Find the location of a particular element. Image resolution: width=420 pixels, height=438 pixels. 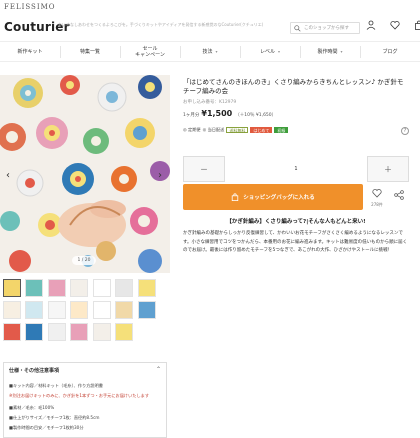

tag-level: 初級 is located at coordinates (281, 130).